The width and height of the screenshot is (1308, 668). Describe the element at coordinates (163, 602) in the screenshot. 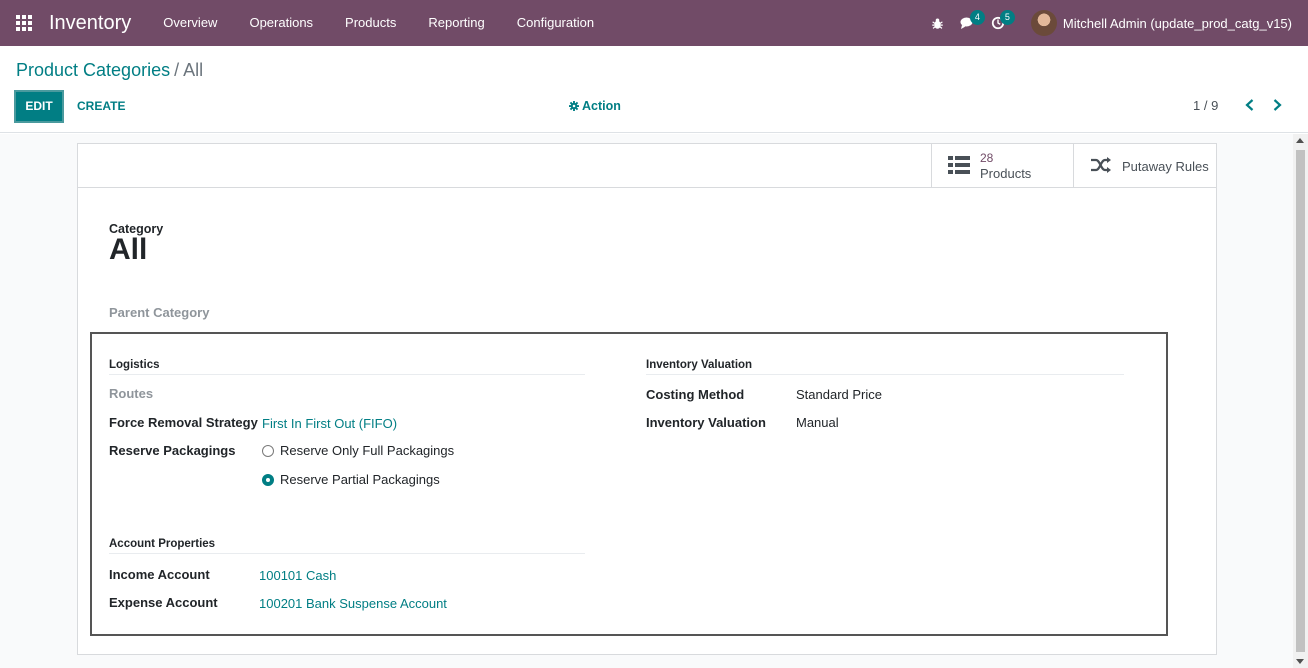

I see `expense-account-label: Expense Account` at that location.